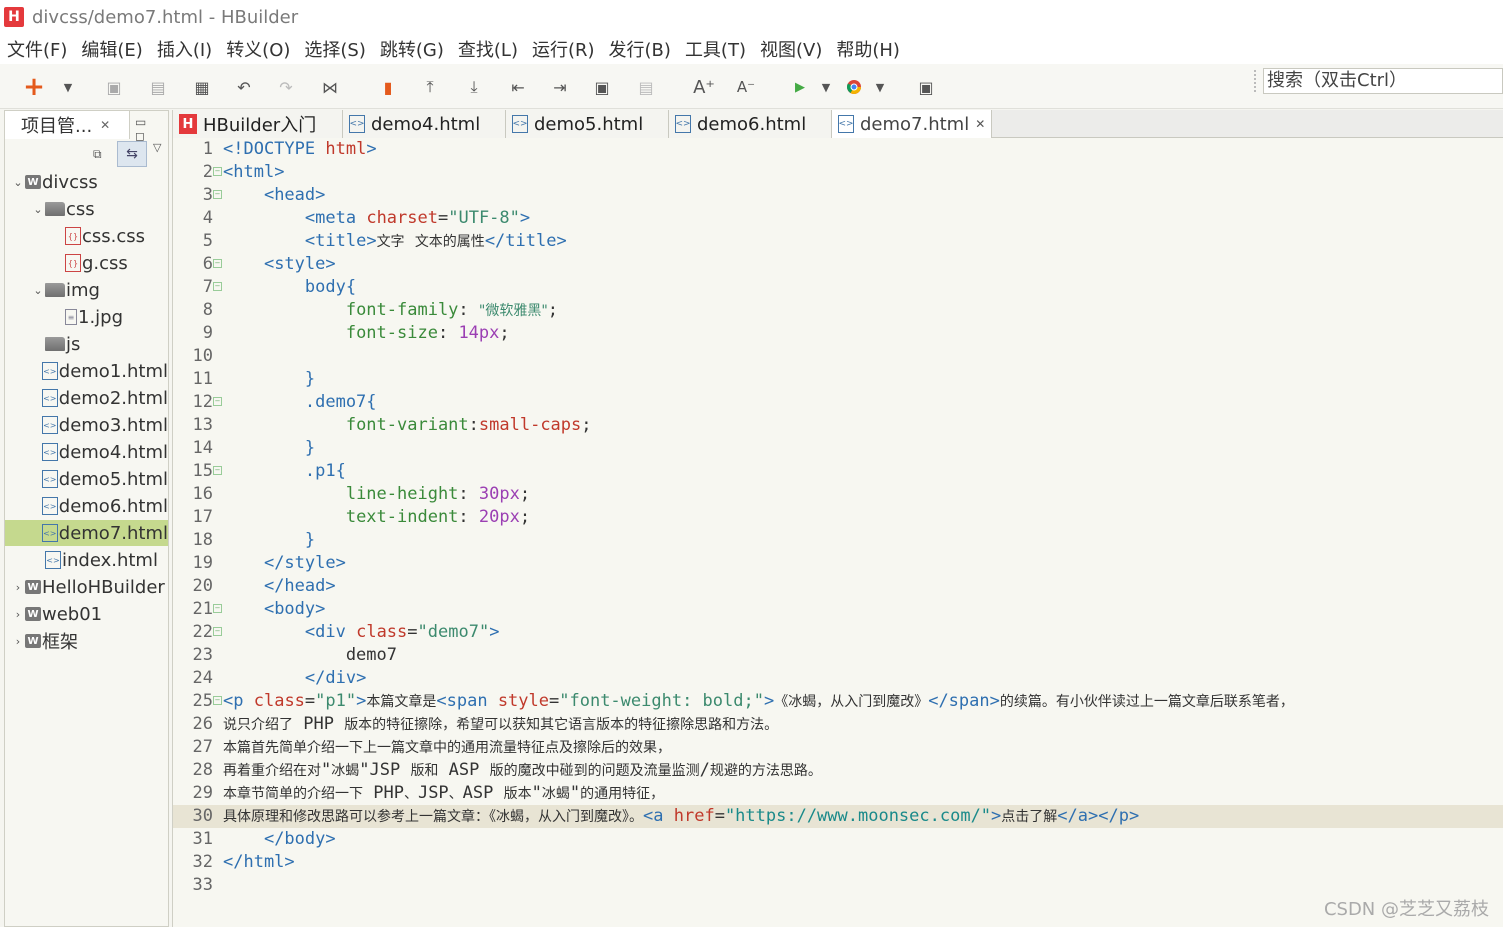  I want to click on code-line: 23 demo7, so click(838, 655).